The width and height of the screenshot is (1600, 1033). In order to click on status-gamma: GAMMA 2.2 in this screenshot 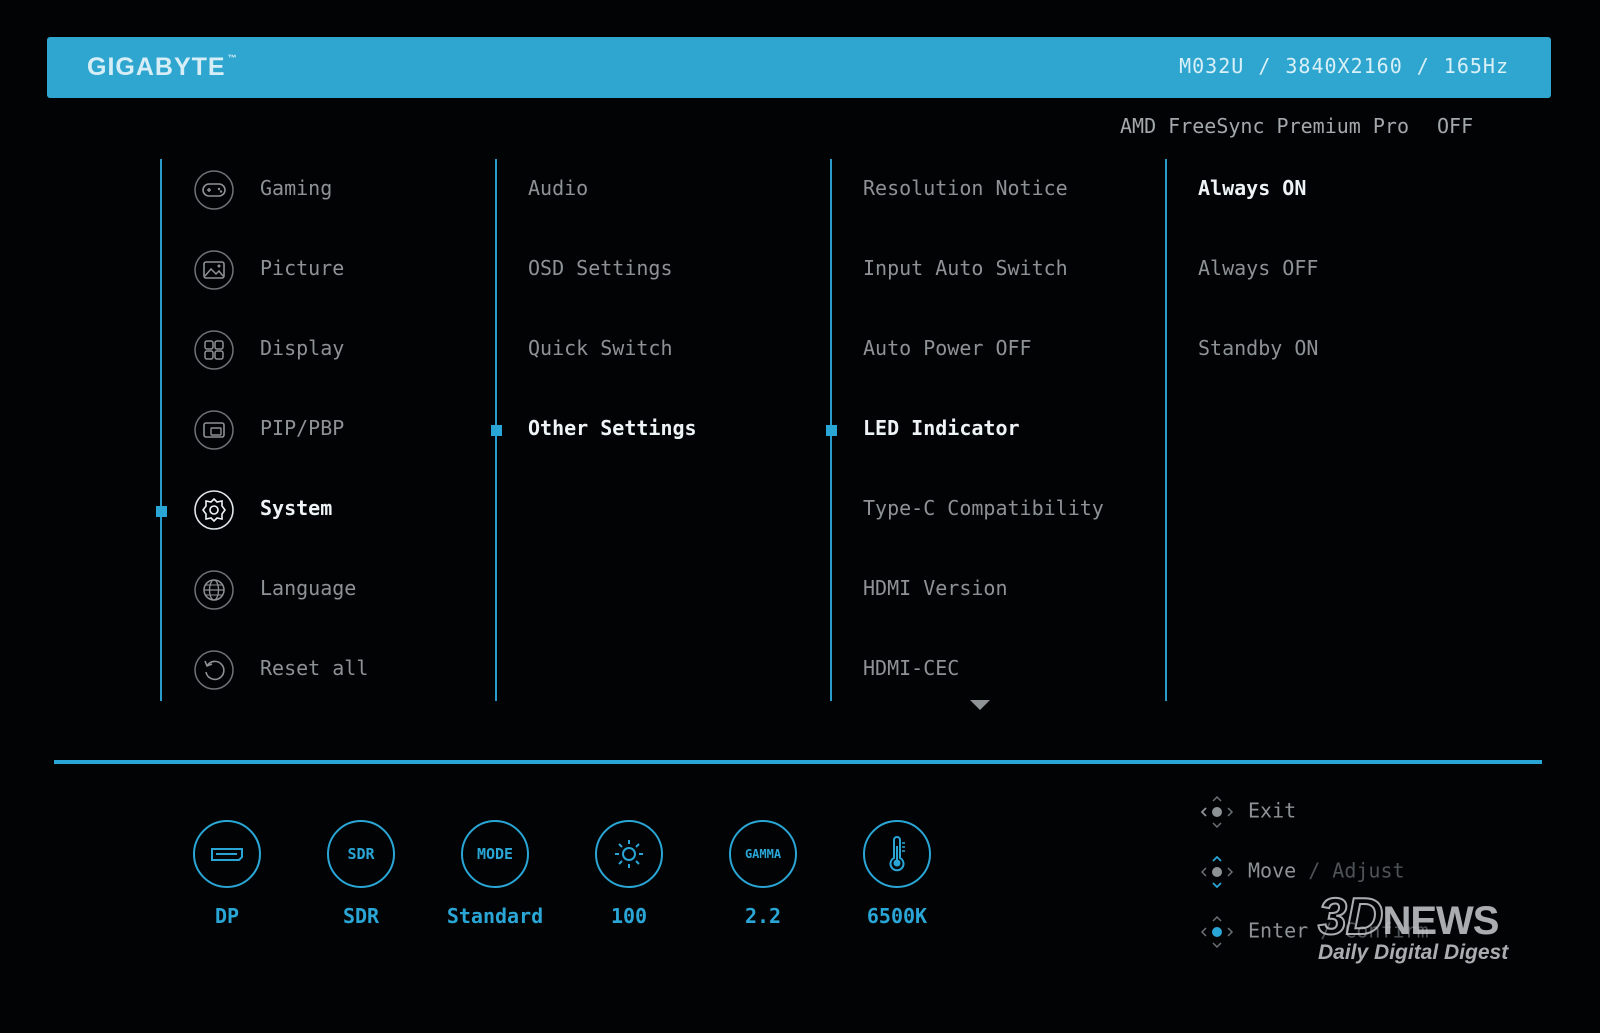, I will do `click(763, 874)`.